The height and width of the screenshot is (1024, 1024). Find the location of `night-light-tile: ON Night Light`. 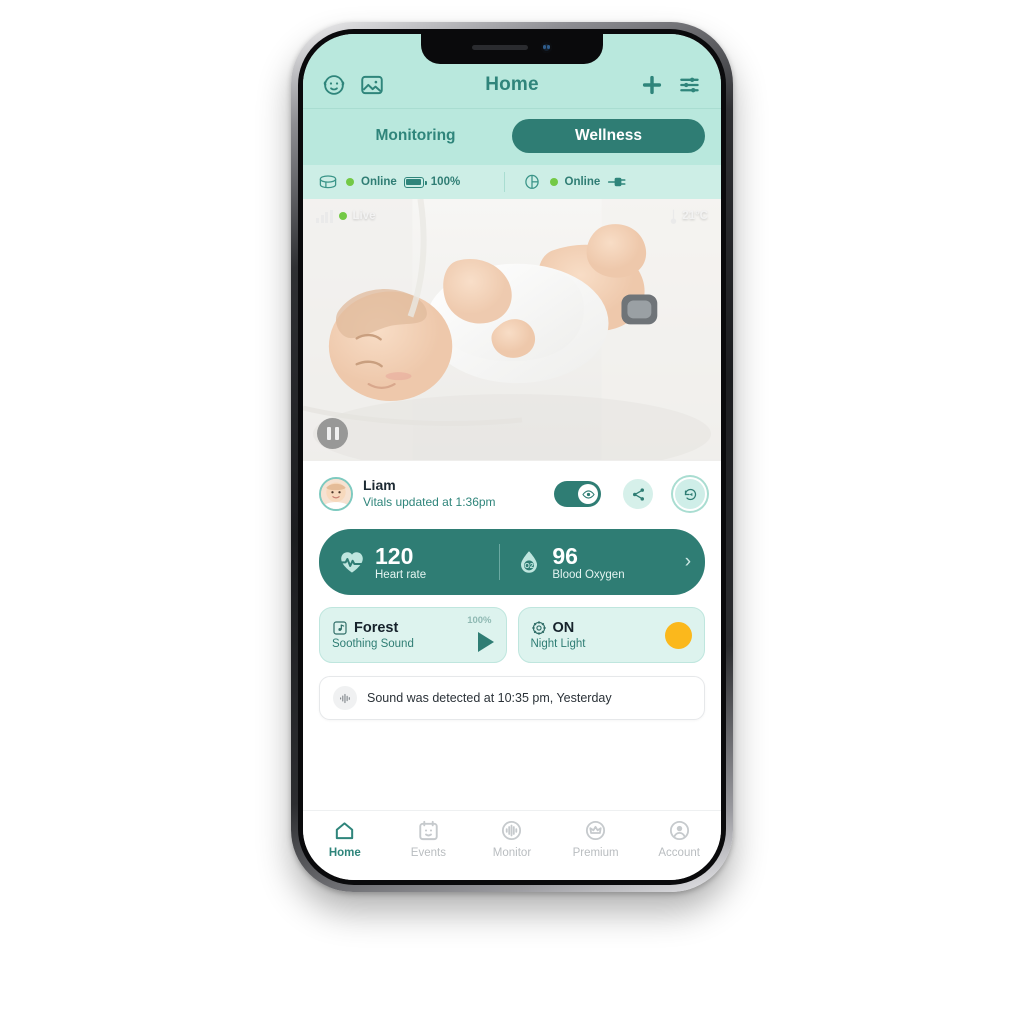

night-light-tile: ON Night Light is located at coordinates (611, 635).